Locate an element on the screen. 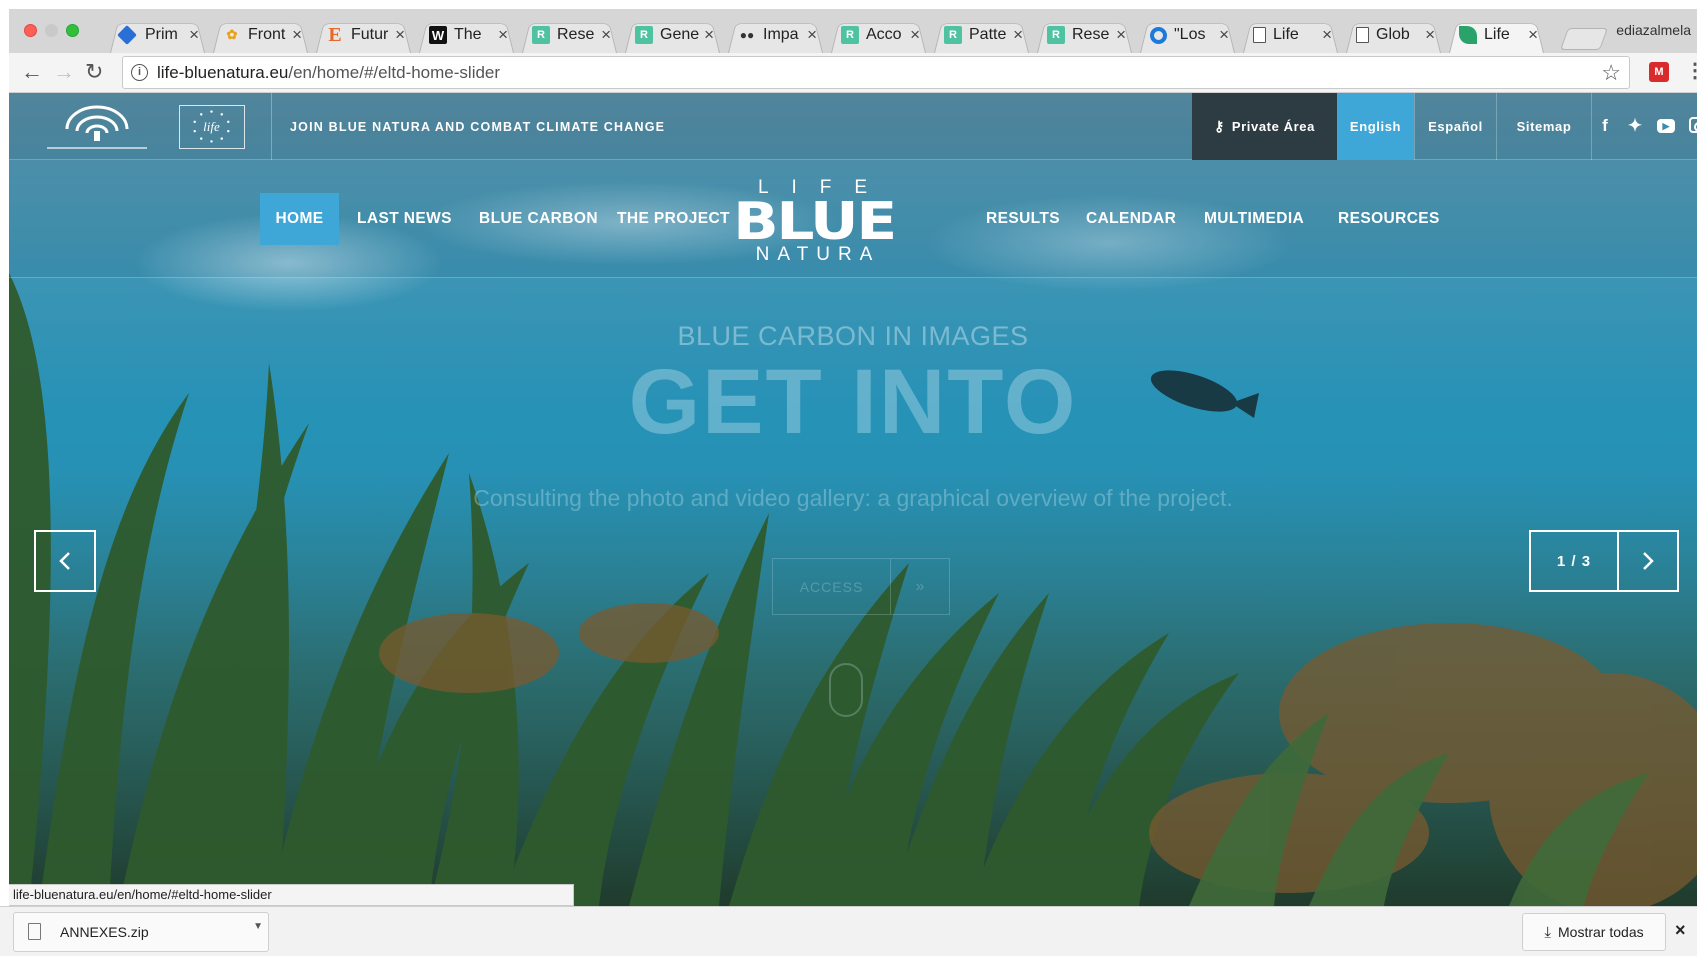 Image resolution: width=1697 pixels, height=956 pixels. browser-menu-icon: ⋮ is located at coordinates (1691, 71).